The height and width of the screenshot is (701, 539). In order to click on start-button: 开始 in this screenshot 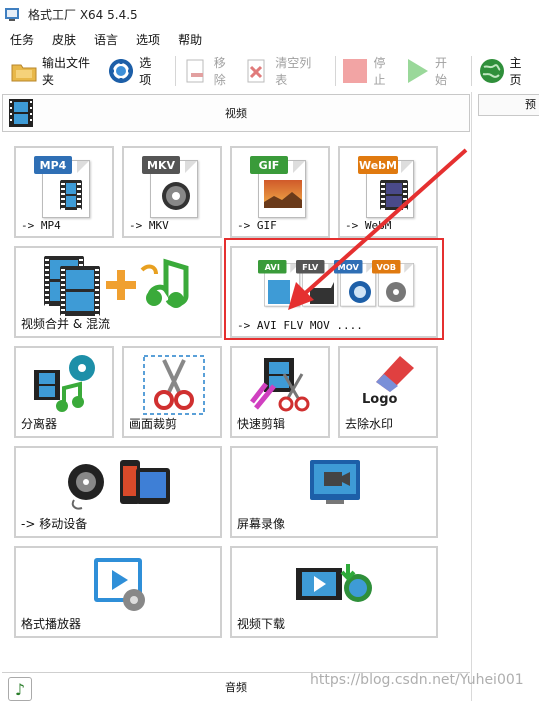, I will do `click(431, 71)`.